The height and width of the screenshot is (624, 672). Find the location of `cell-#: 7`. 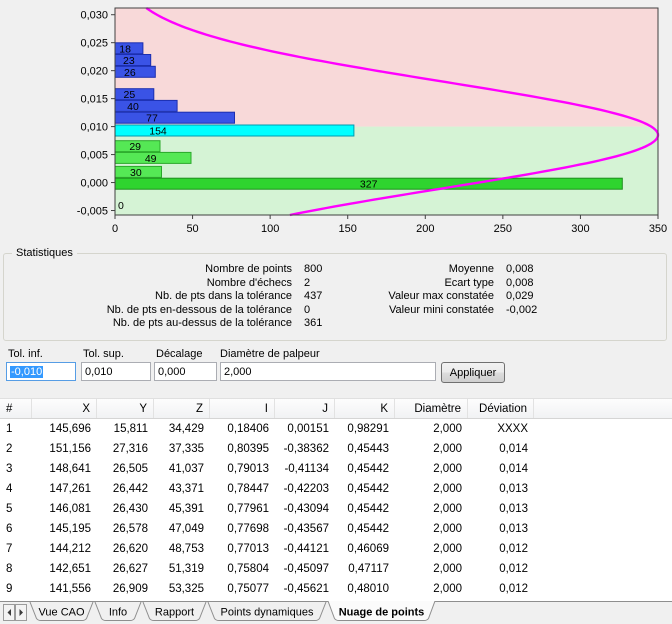

cell-#: 7 is located at coordinates (9, 549).